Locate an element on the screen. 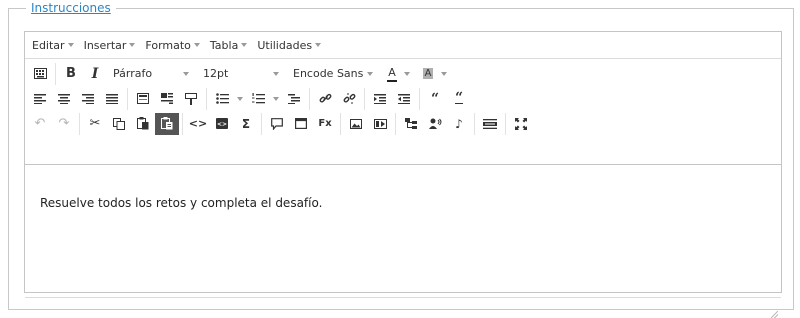 The height and width of the screenshot is (318, 800). font-family-select: Encode Sans is located at coordinates (333, 74).